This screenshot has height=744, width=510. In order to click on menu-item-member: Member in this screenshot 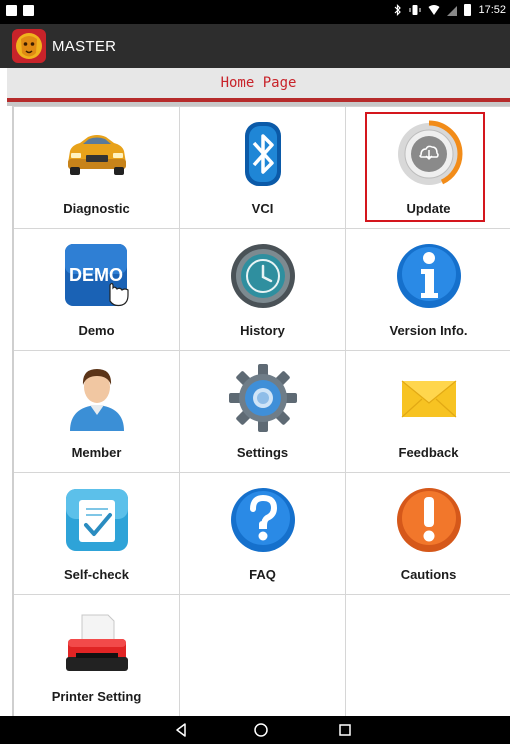, I will do `click(97, 412)`.